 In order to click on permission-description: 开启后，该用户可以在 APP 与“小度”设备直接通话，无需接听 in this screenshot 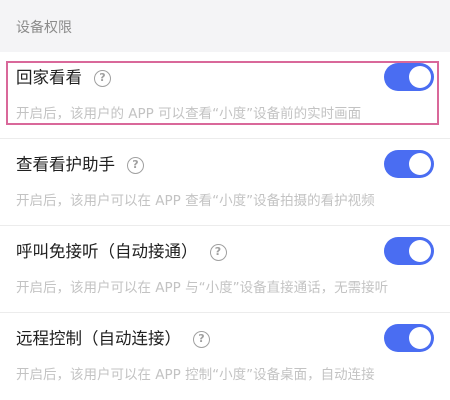, I will do `click(202, 288)`.